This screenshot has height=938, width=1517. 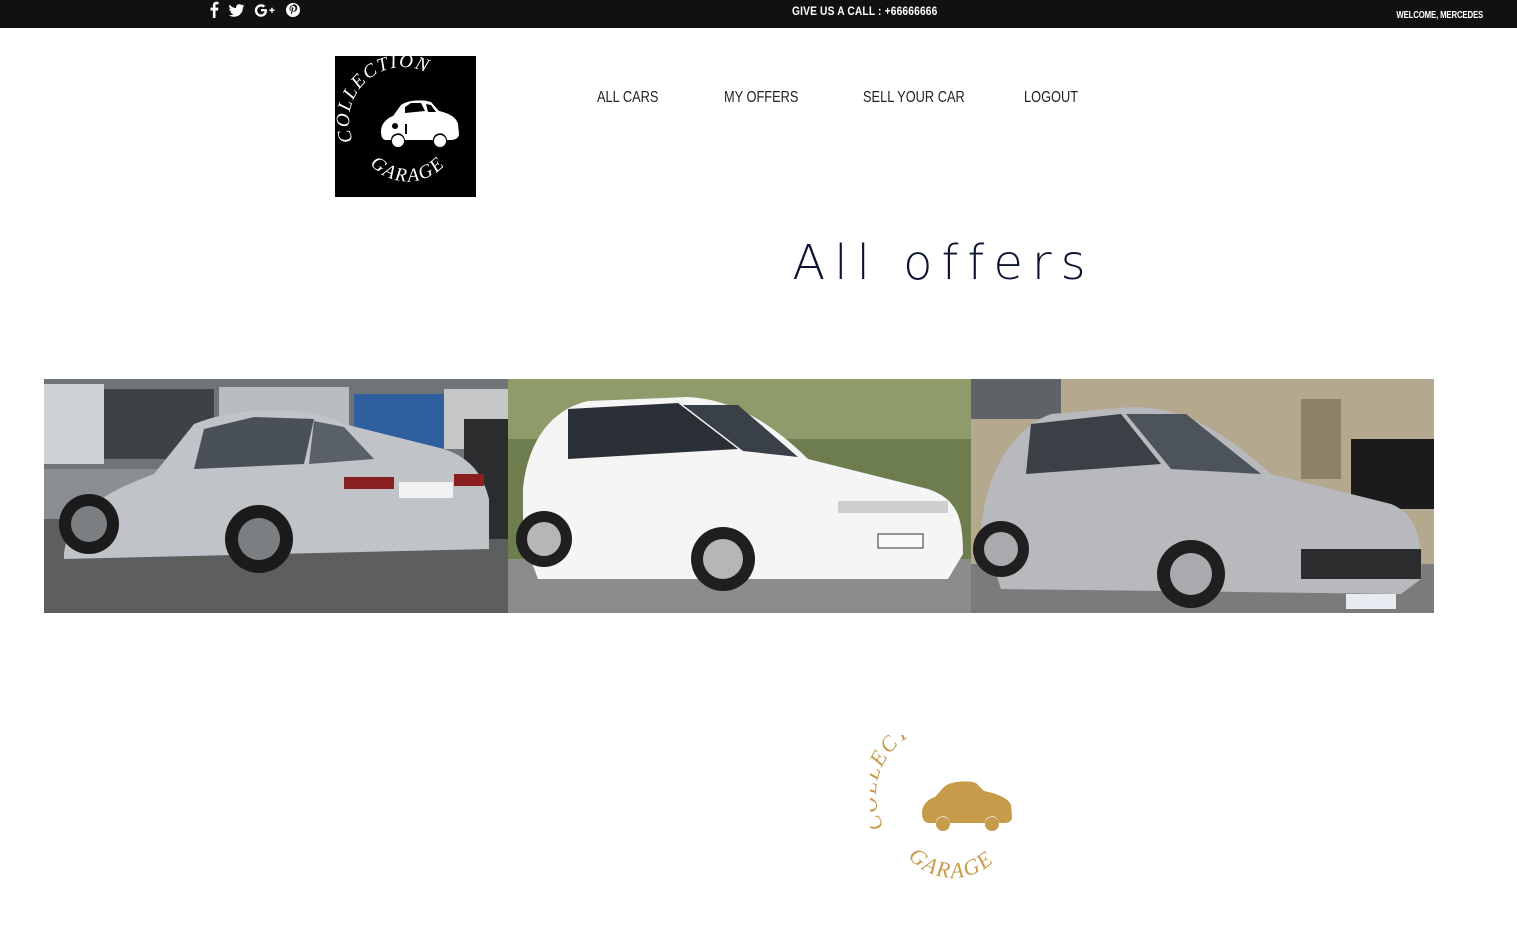 I want to click on nav-my-offers: MY OFFERS, so click(x=761, y=98).